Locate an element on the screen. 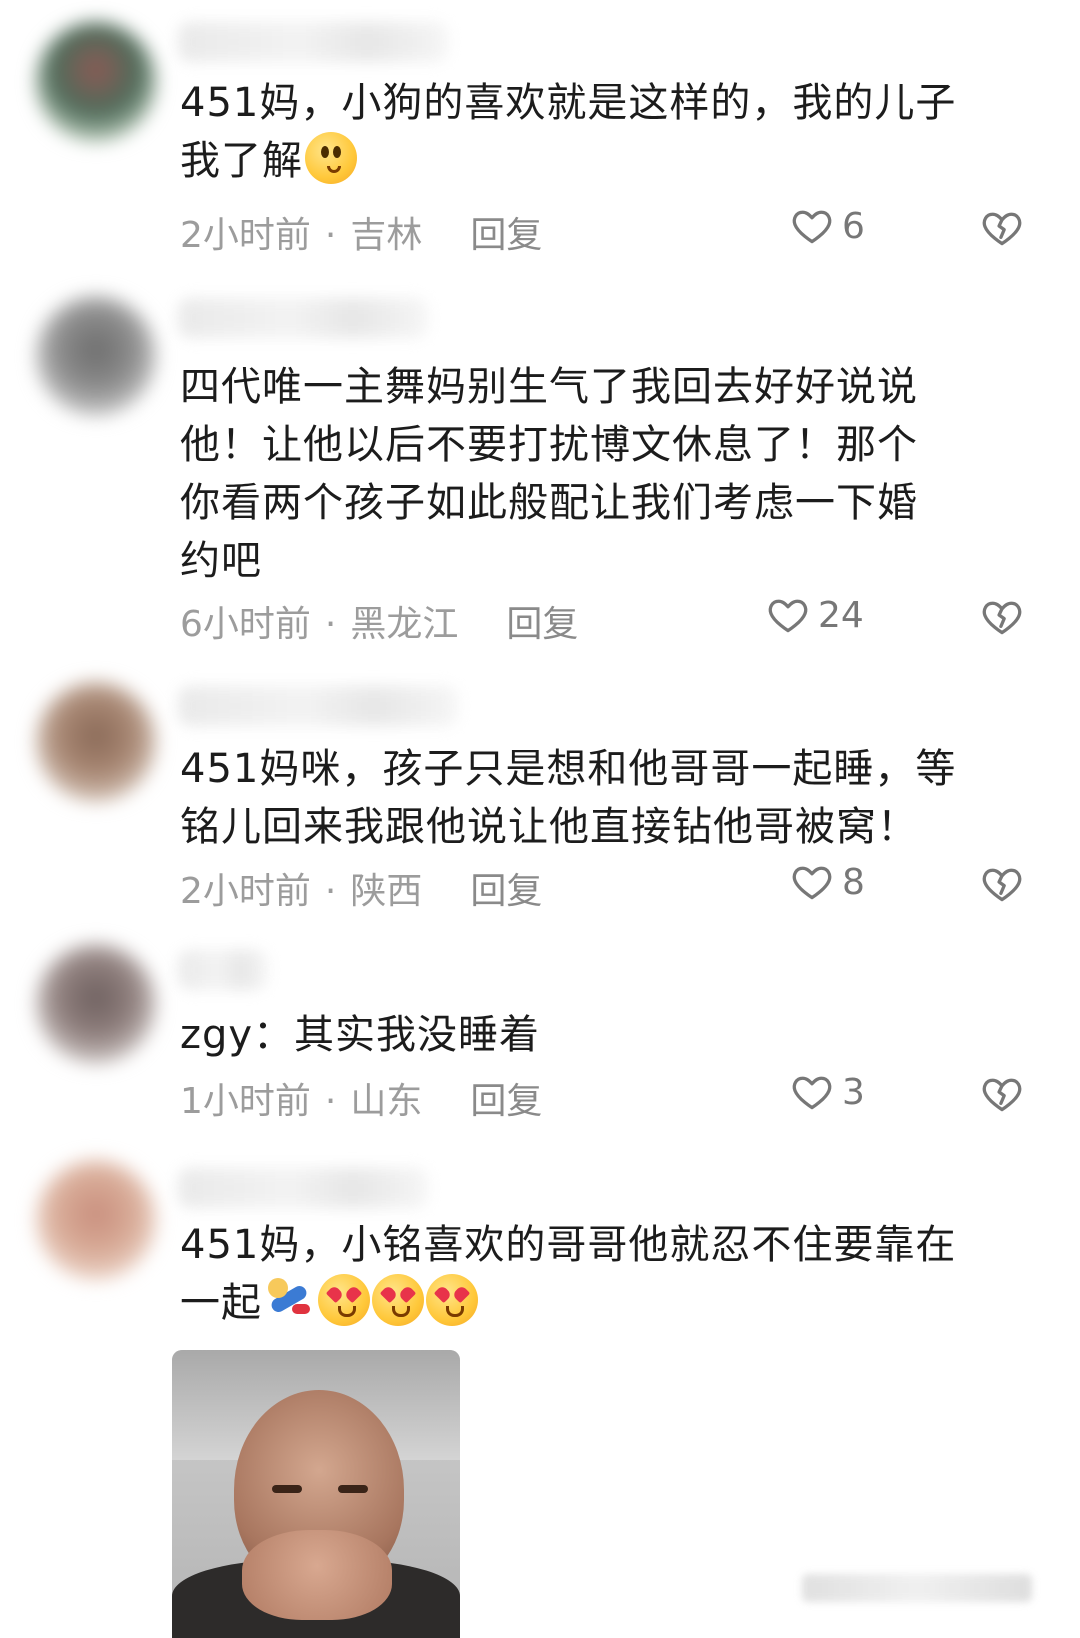  comment-location: 陕西 is located at coordinates (386, 891).